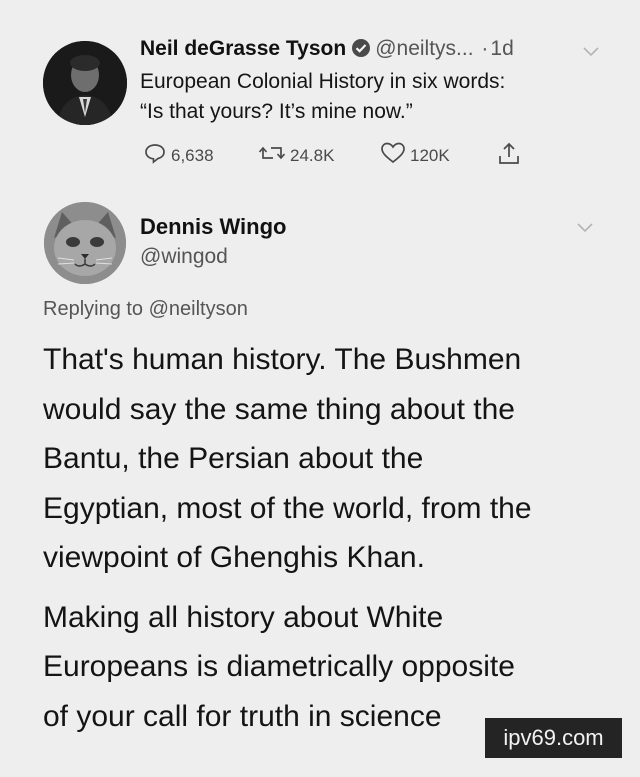 Image resolution: width=640 pixels, height=777 pixels. I want to click on avatar-neil-degrasse-tyson, so click(85, 83).